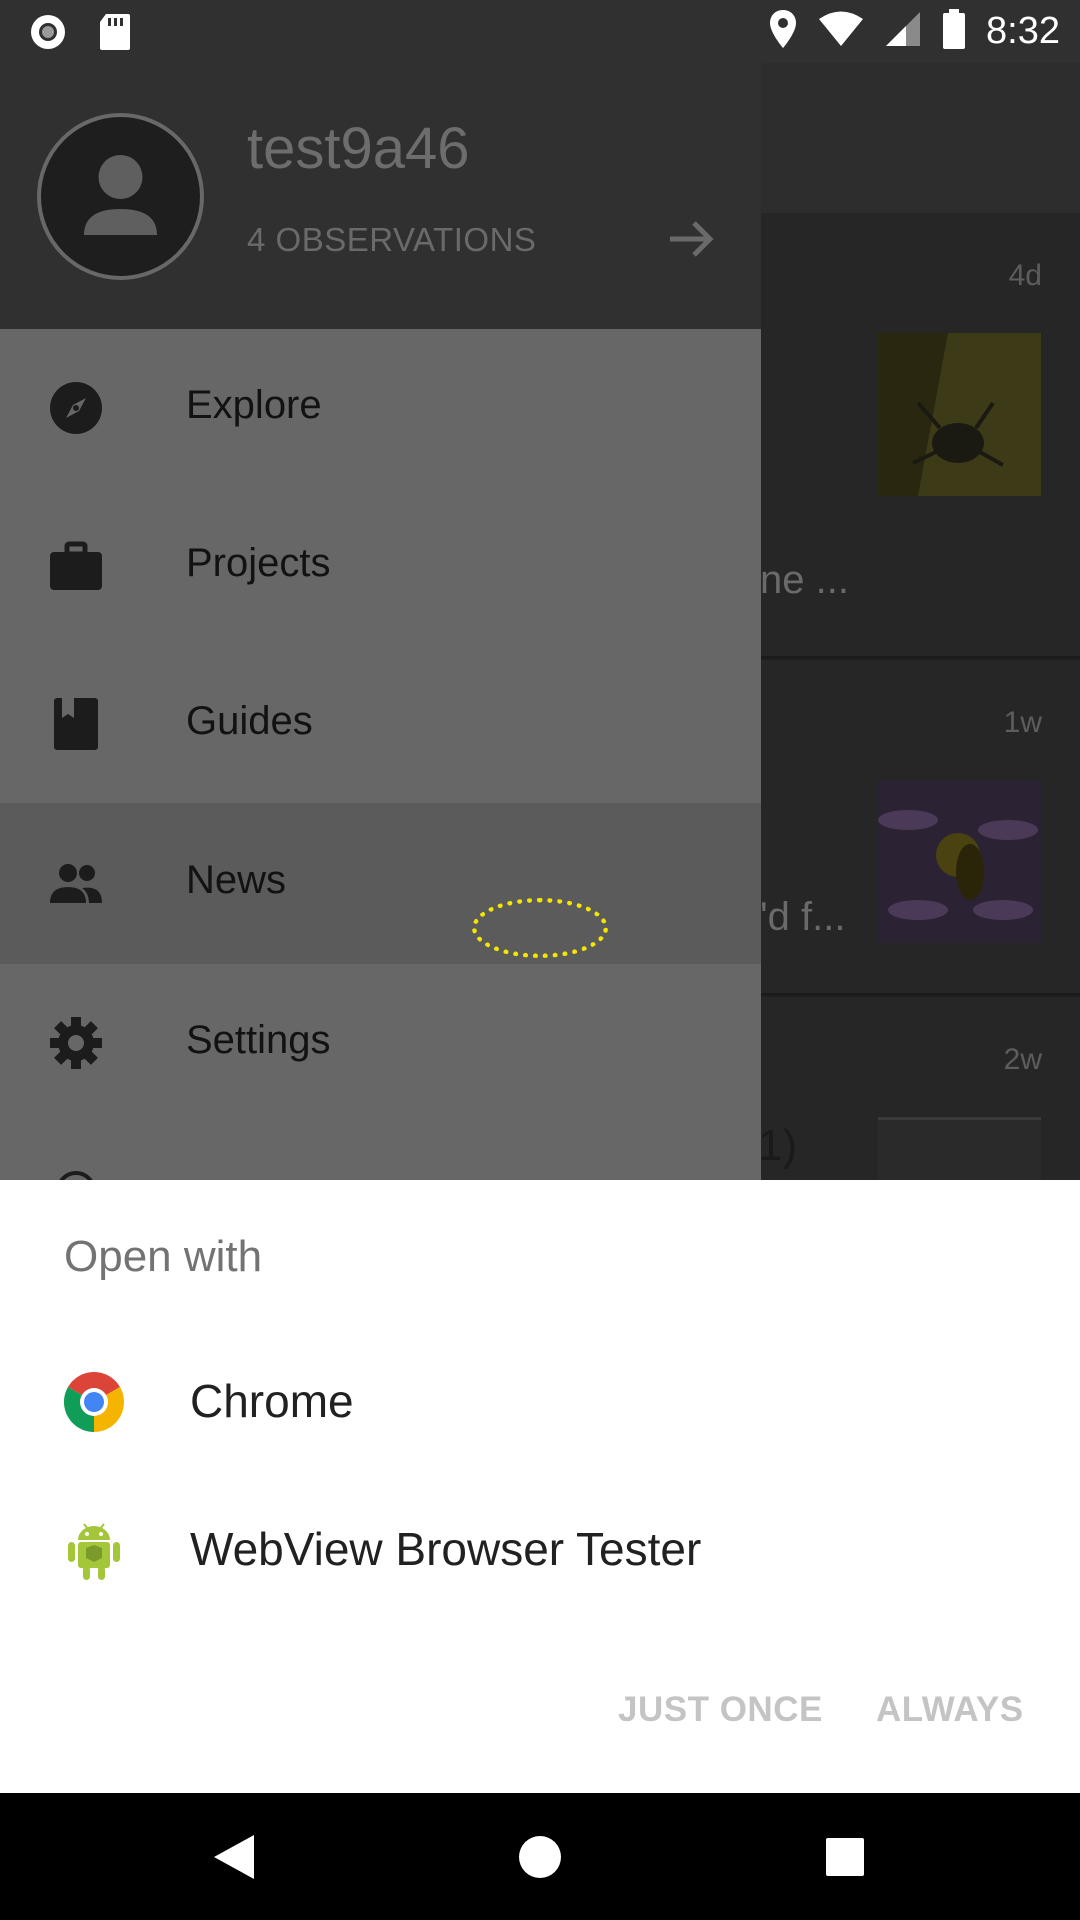 The image size is (1080, 1920). I want to click on android-icon, so click(94, 1550).